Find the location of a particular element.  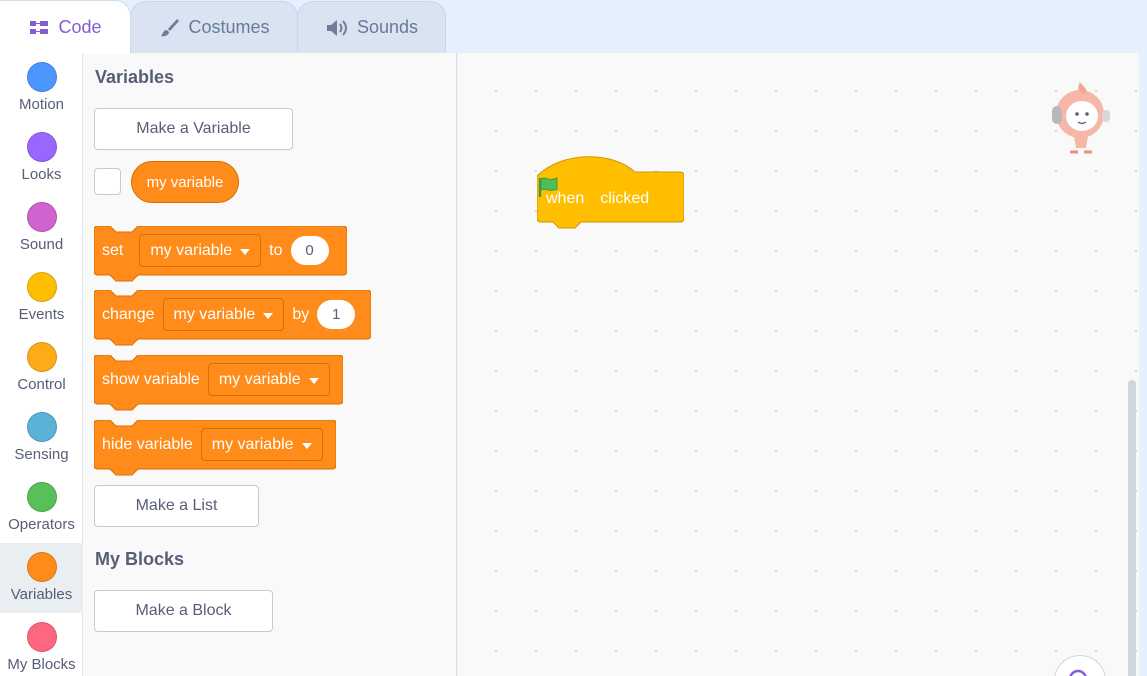

value-input: 1 is located at coordinates (336, 314).